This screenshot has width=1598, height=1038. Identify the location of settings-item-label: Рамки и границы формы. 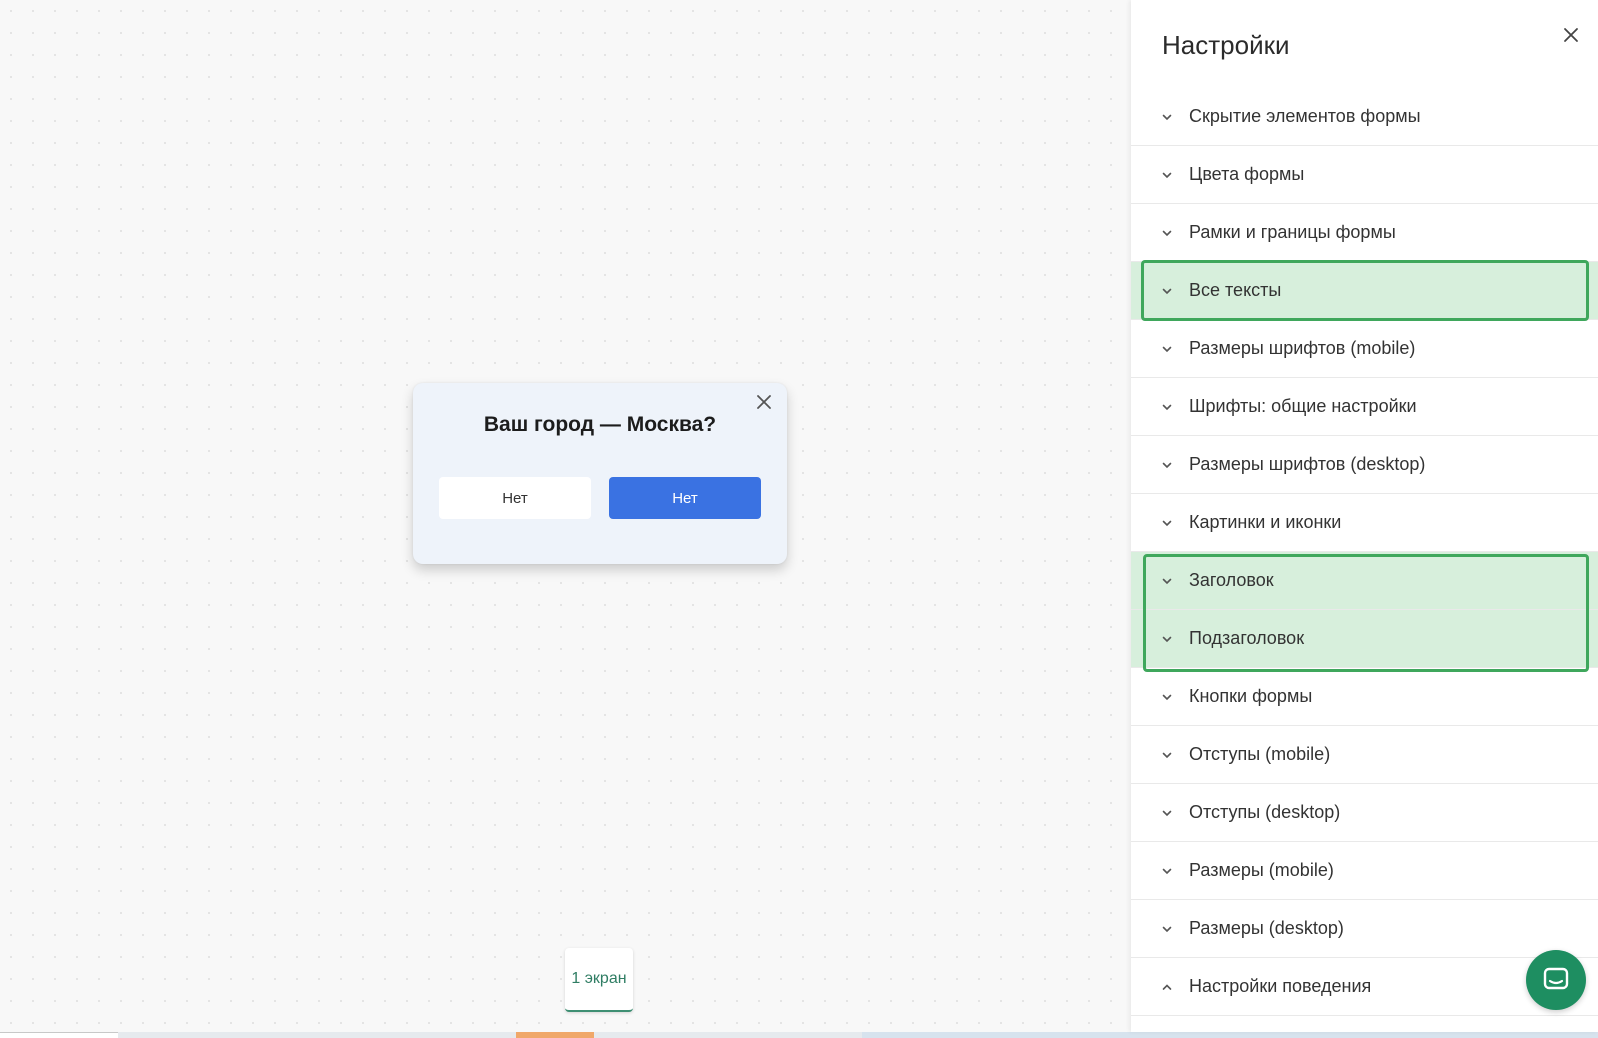
(1292, 232).